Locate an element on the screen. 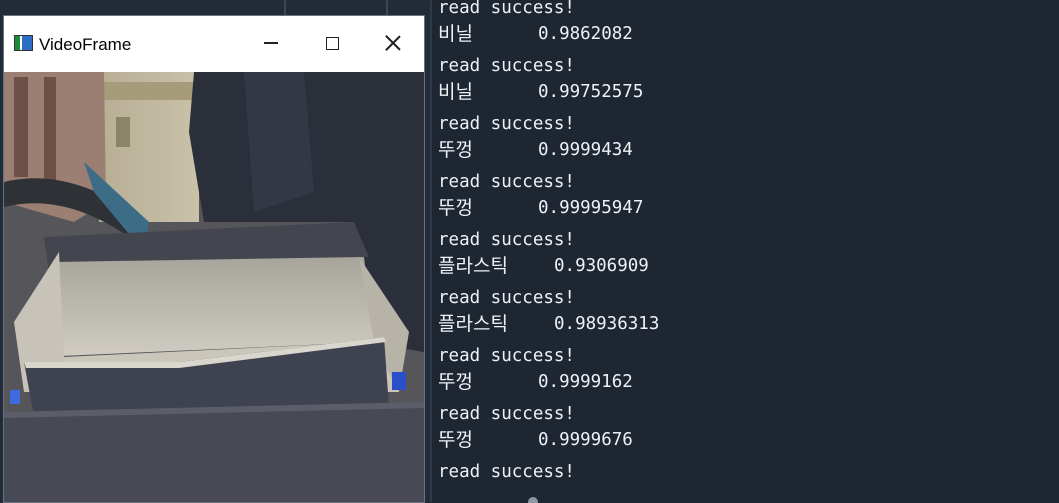  prediction-line: 뚜껑 0.99995947 is located at coordinates (540, 208).